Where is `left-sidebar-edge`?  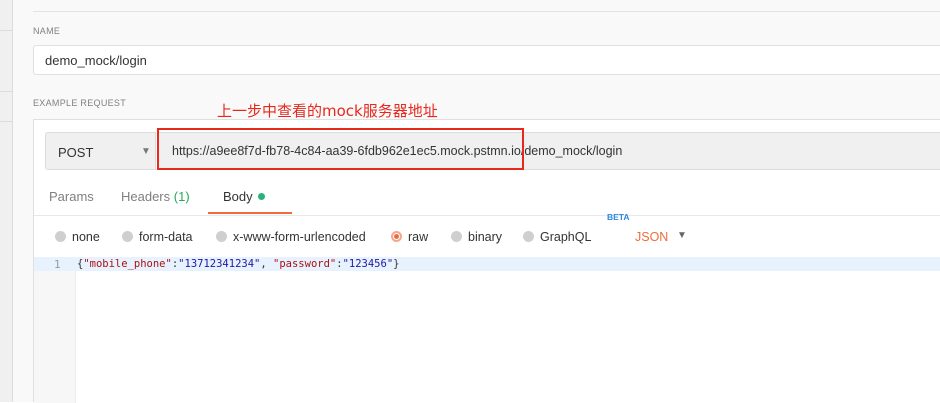 left-sidebar-edge is located at coordinates (6, 201).